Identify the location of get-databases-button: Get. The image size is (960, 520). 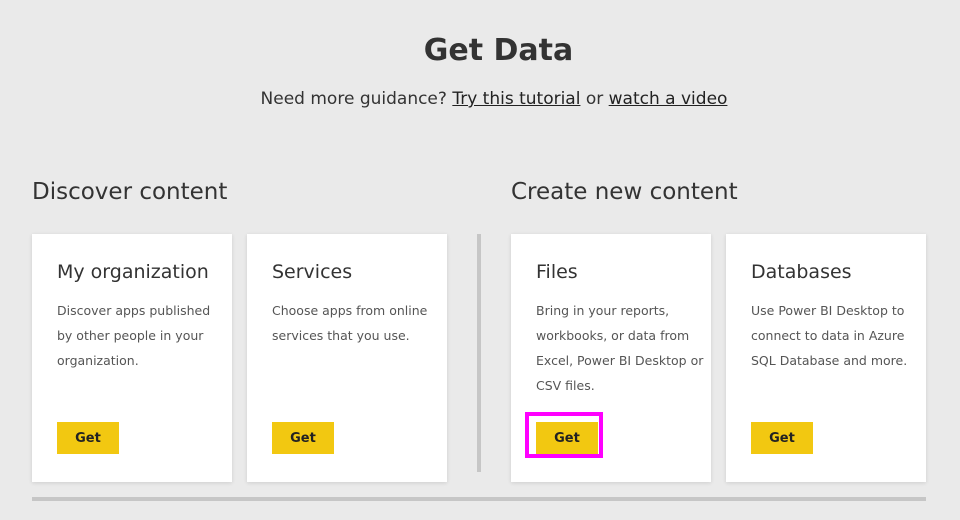
(782, 438).